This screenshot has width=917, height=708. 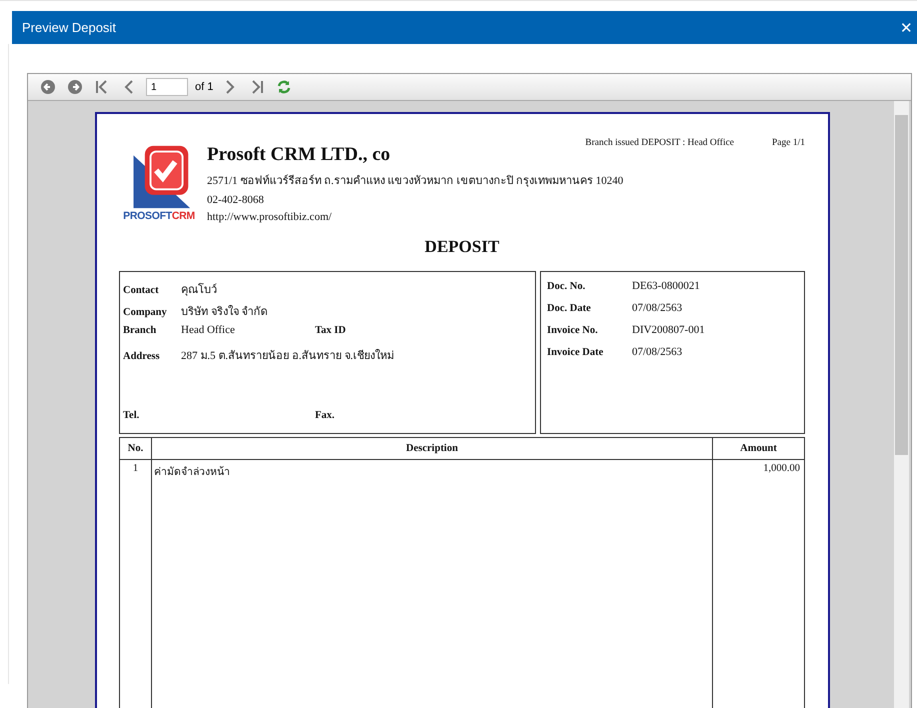 I want to click on field-value: Head Office, so click(x=208, y=330).